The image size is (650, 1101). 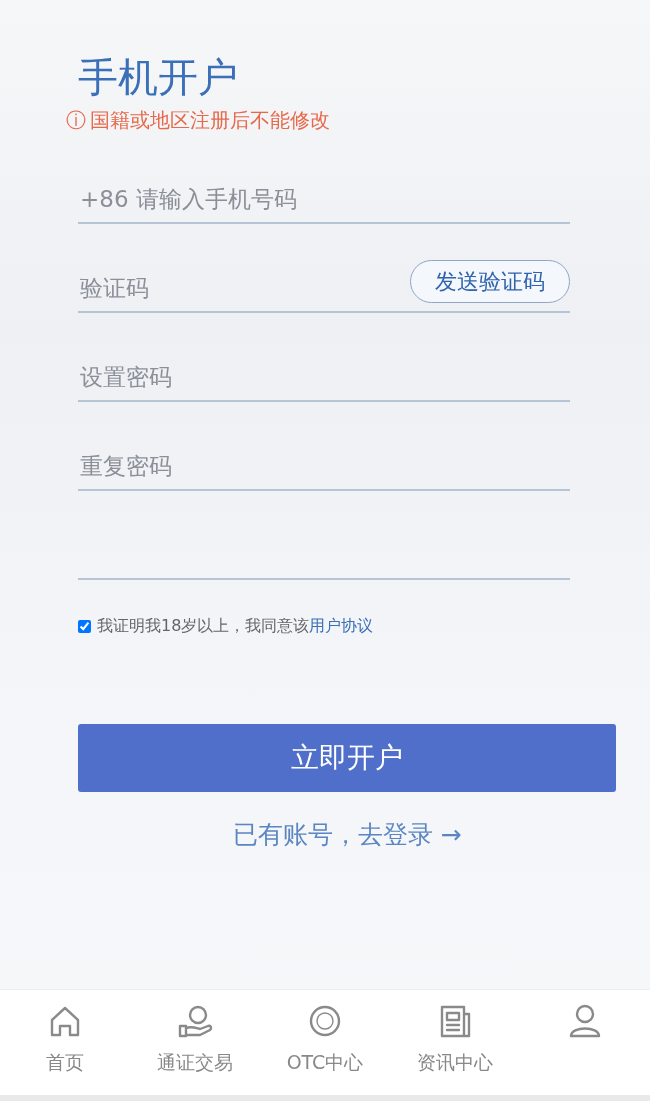 I want to click on info-icon: ⓘ, so click(x=76, y=120).